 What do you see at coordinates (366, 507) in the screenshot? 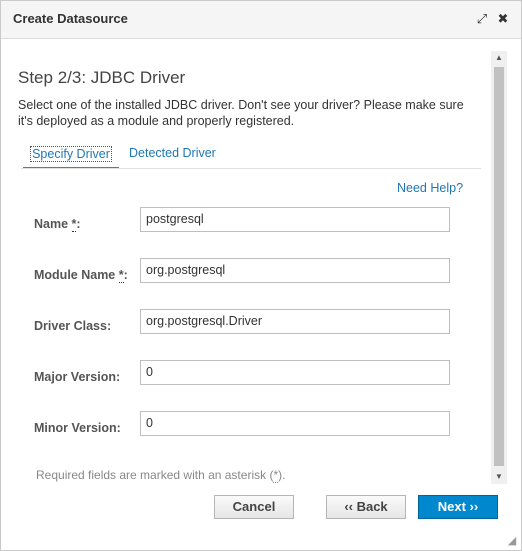
I see `back-button: ‹‹ Back` at bounding box center [366, 507].